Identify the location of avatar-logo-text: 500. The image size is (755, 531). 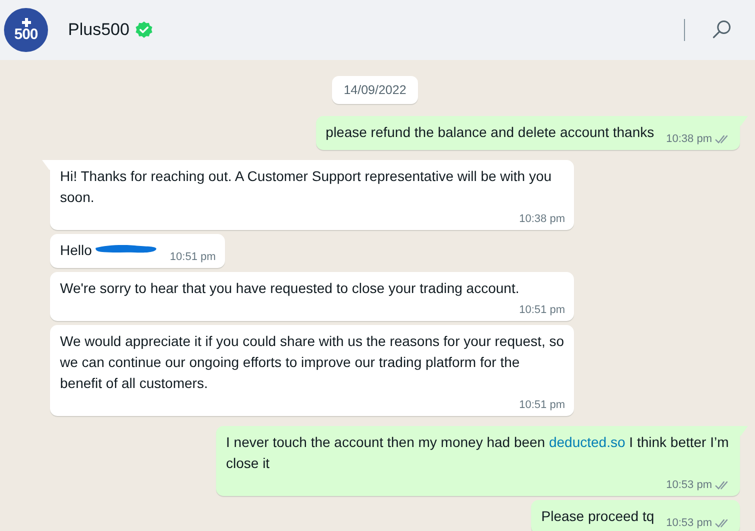
(26, 34).